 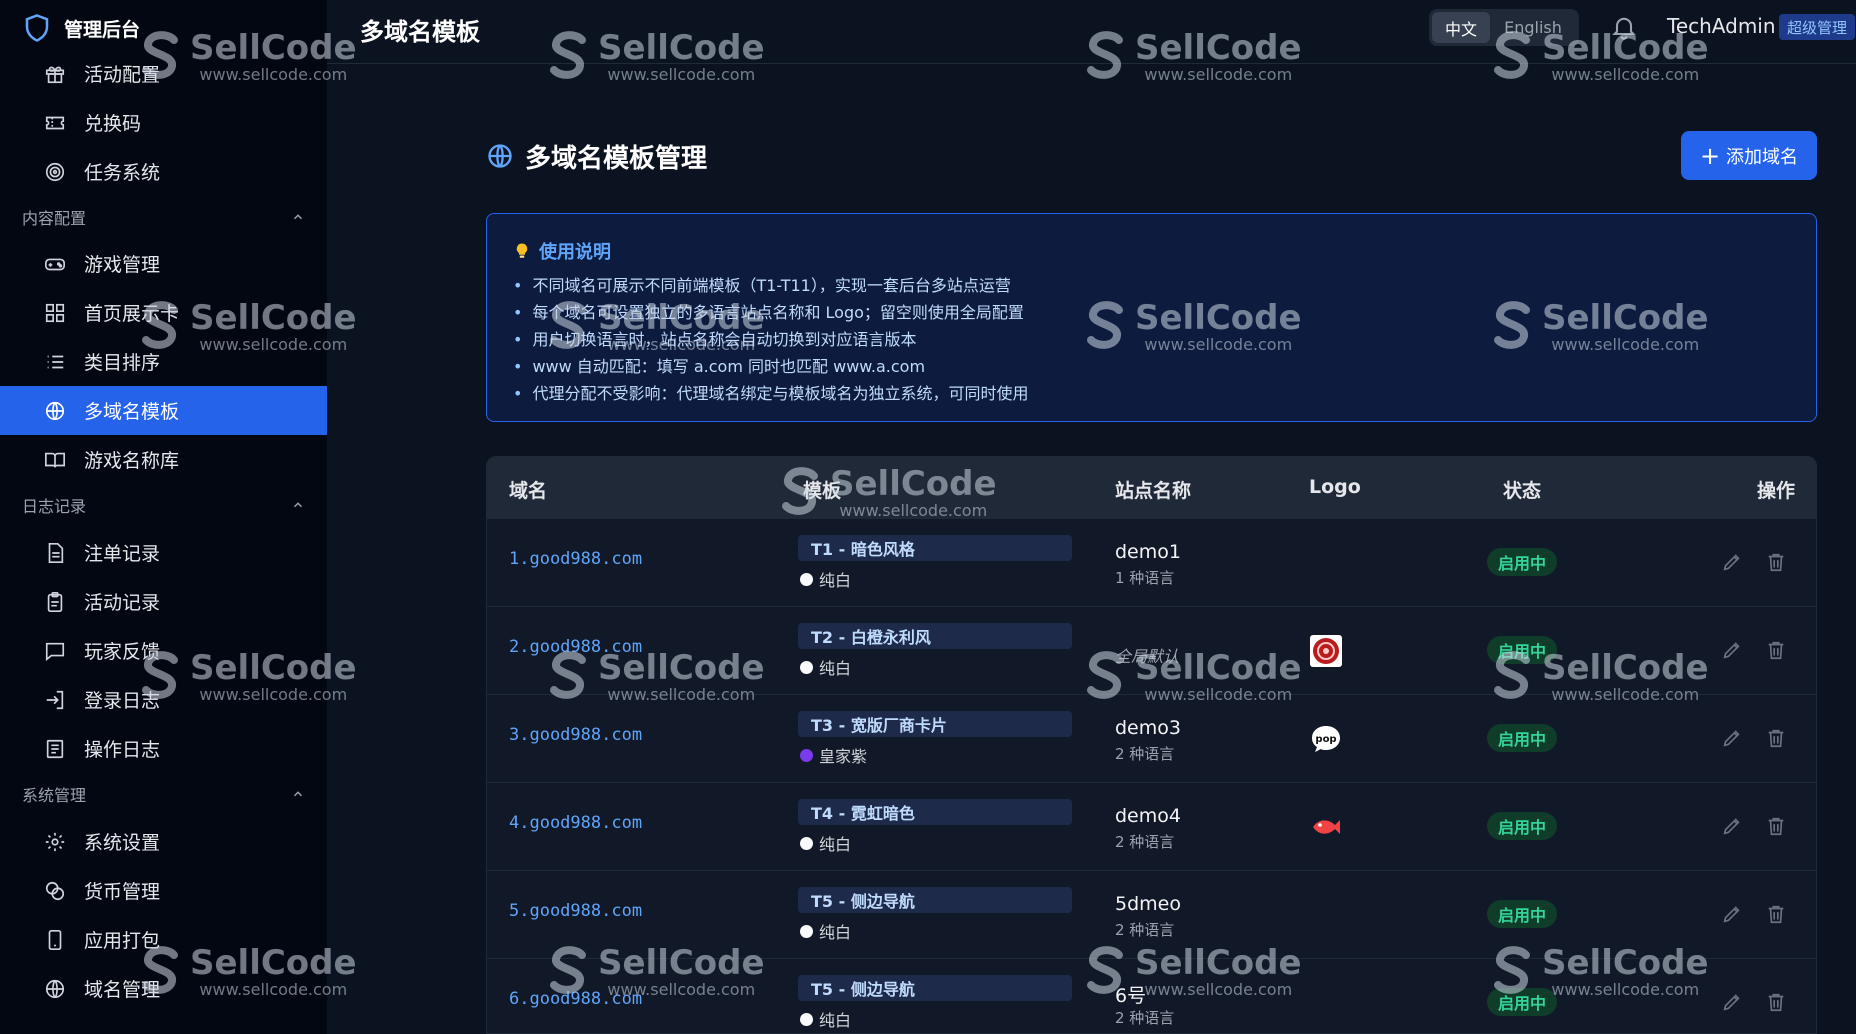 What do you see at coordinates (37, 28) in the screenshot?
I see `shield-icon` at bounding box center [37, 28].